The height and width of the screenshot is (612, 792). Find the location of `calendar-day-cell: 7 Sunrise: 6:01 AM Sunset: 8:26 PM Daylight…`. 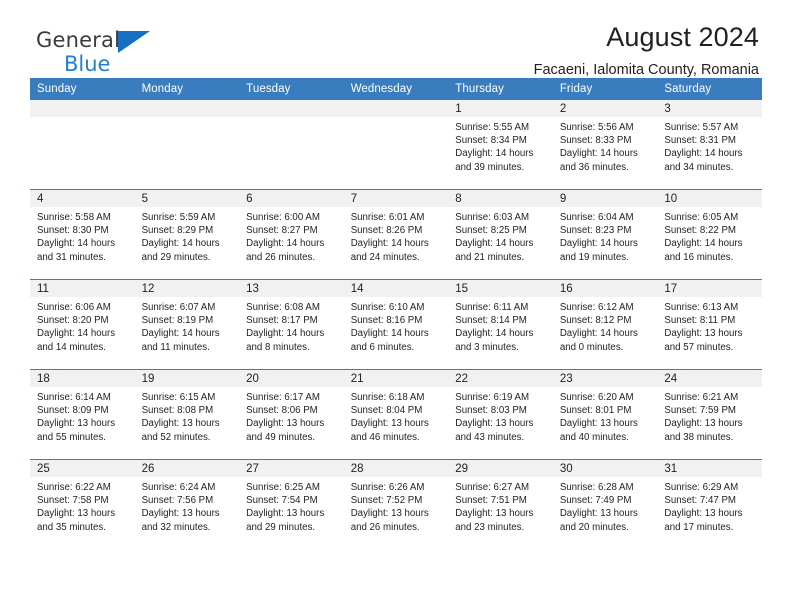

calendar-day-cell: 7 Sunrise: 6:01 AM Sunset: 8:26 PM Daylight… is located at coordinates (396, 234).